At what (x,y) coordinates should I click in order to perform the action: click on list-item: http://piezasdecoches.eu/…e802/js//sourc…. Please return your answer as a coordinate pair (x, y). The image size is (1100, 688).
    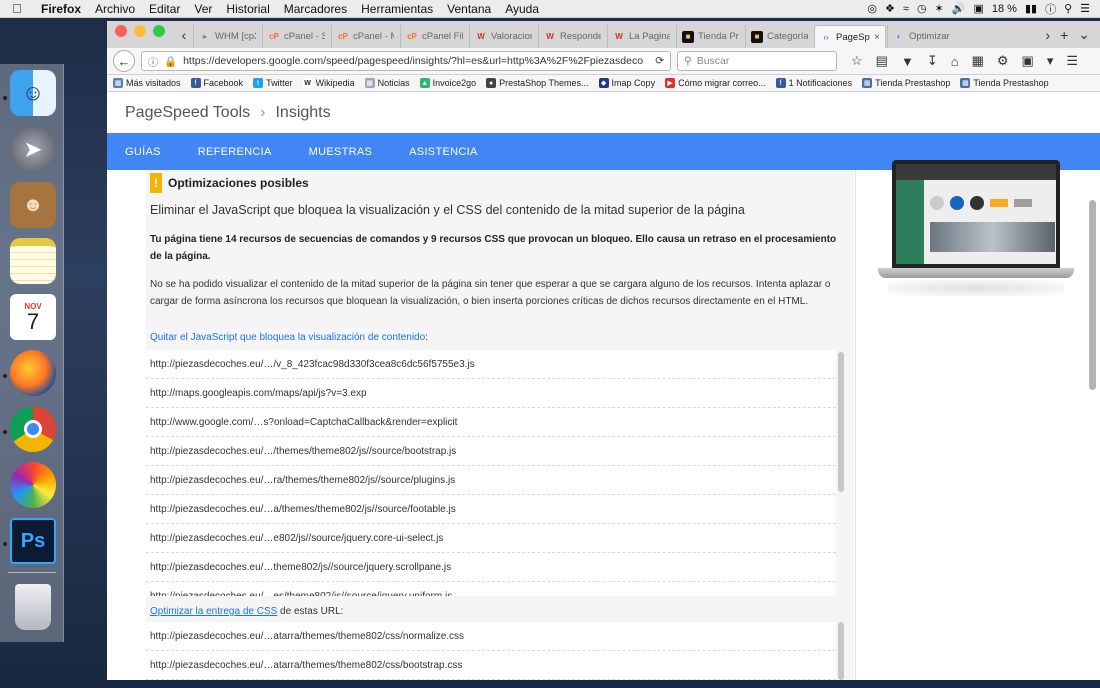
    Looking at the image, I should click on (491, 538).